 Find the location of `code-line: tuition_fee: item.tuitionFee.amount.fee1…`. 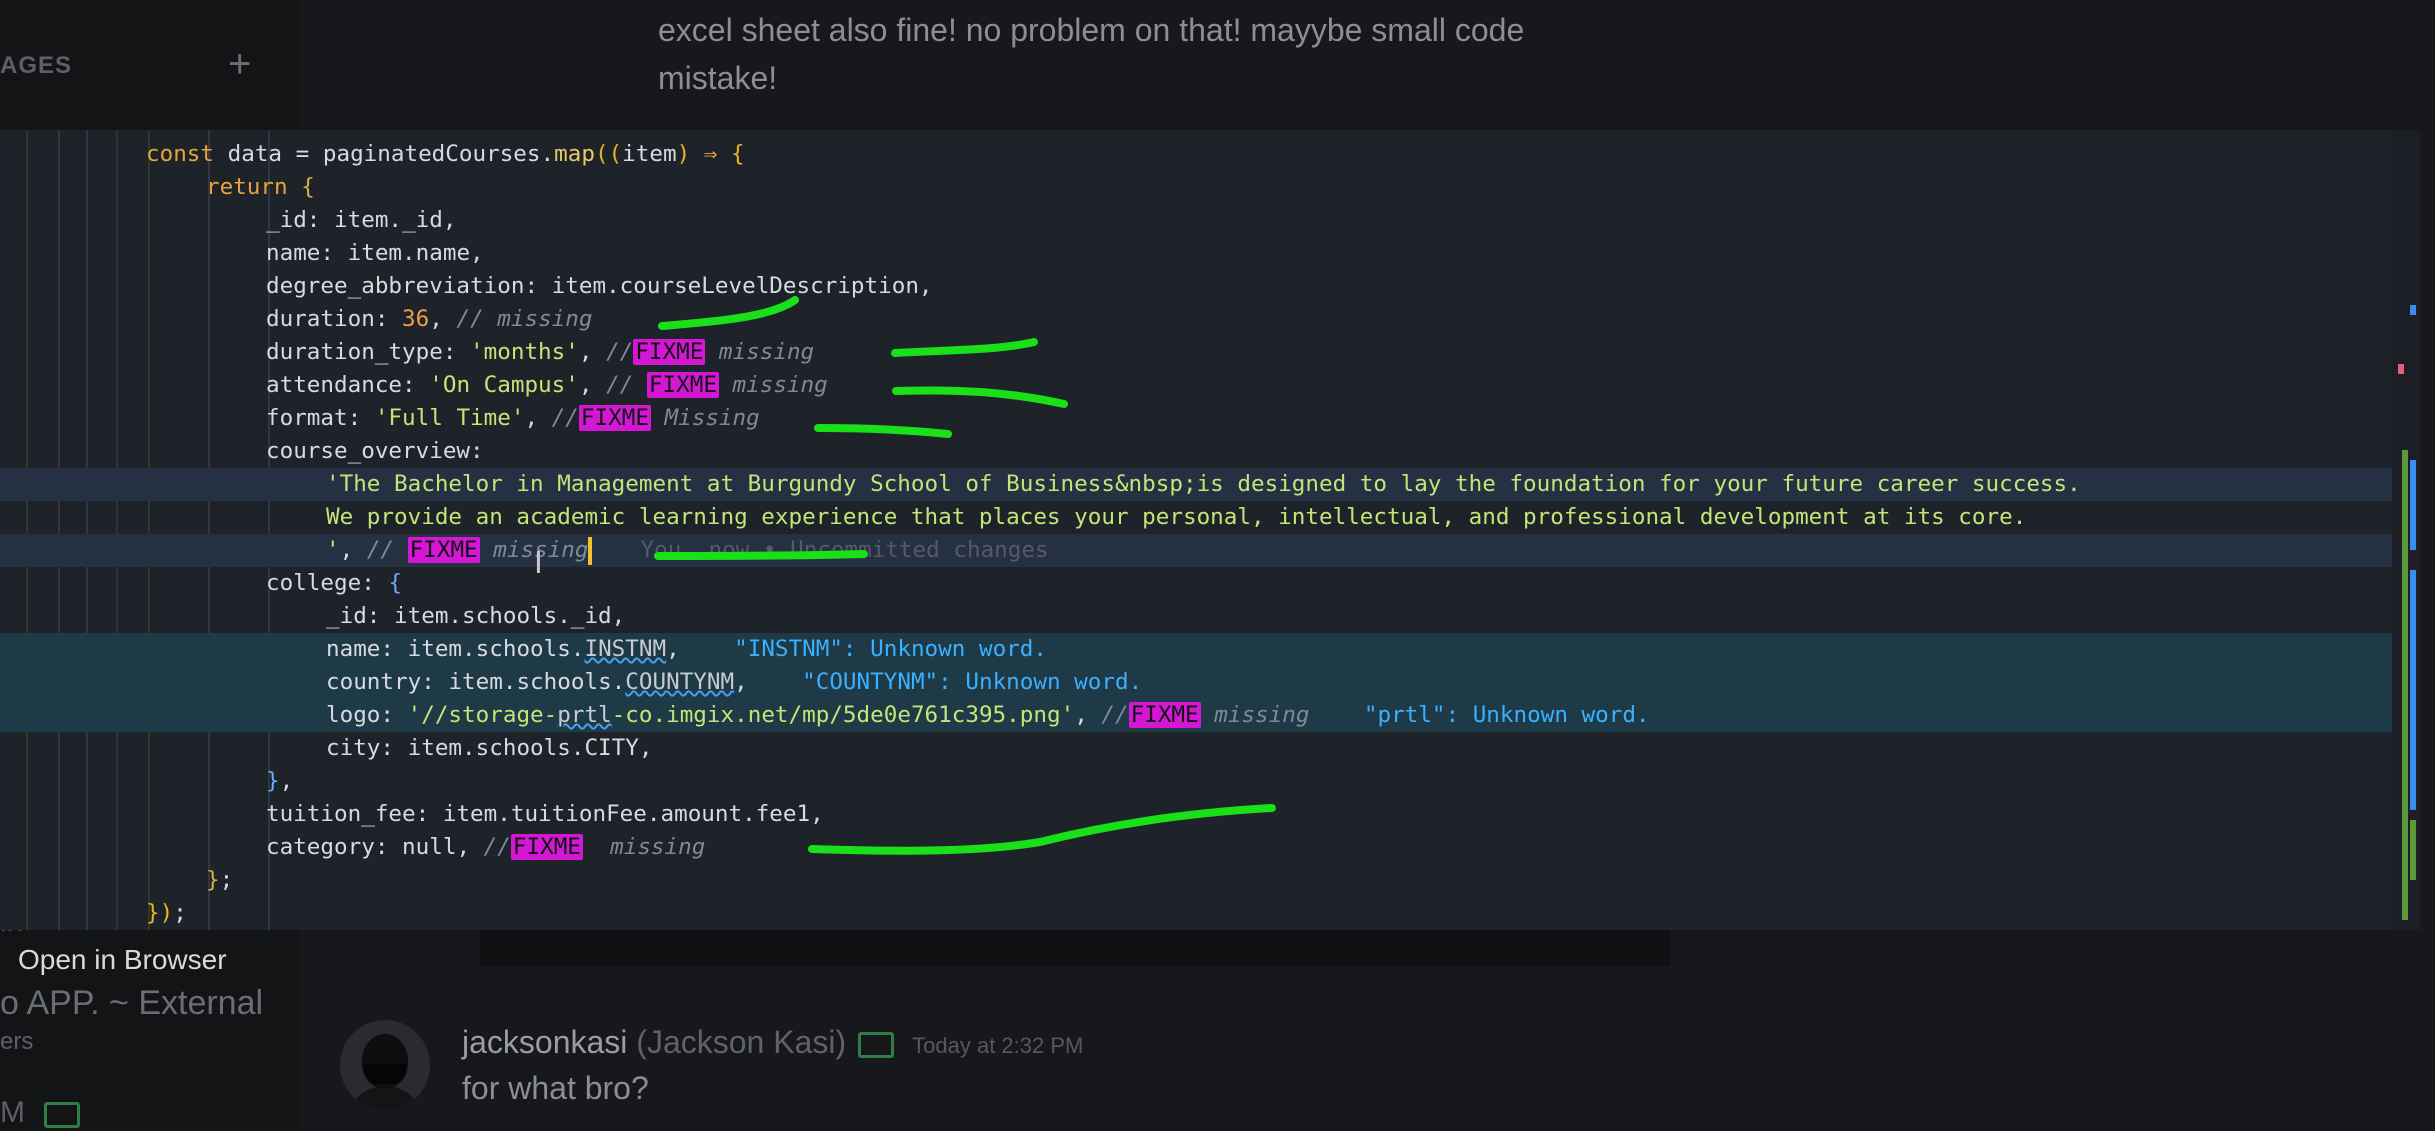

code-line: tuition_fee: item.tuitionFee.amount.fee1… is located at coordinates (1200, 814).